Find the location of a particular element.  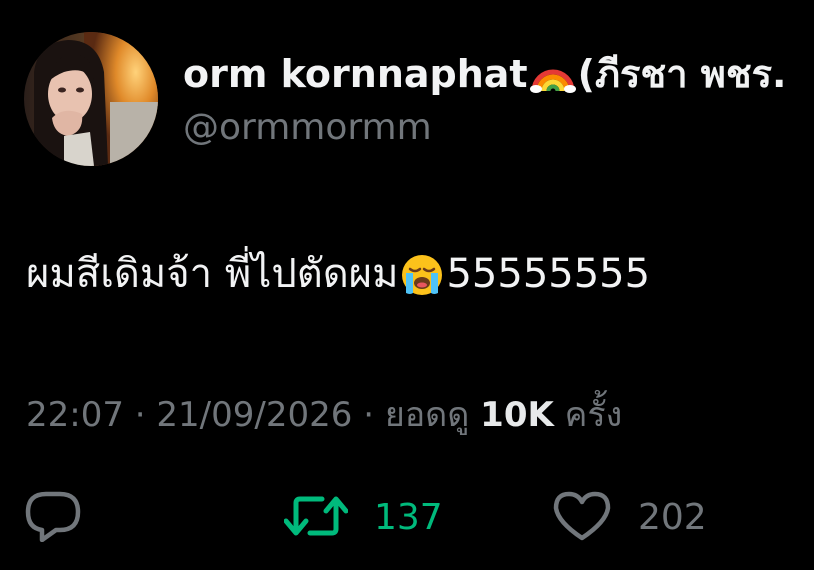

tweet-meta: 22:07 · 21/09/2026 · ยอดดู 10K ครั้ง is located at coordinates (324, 415).